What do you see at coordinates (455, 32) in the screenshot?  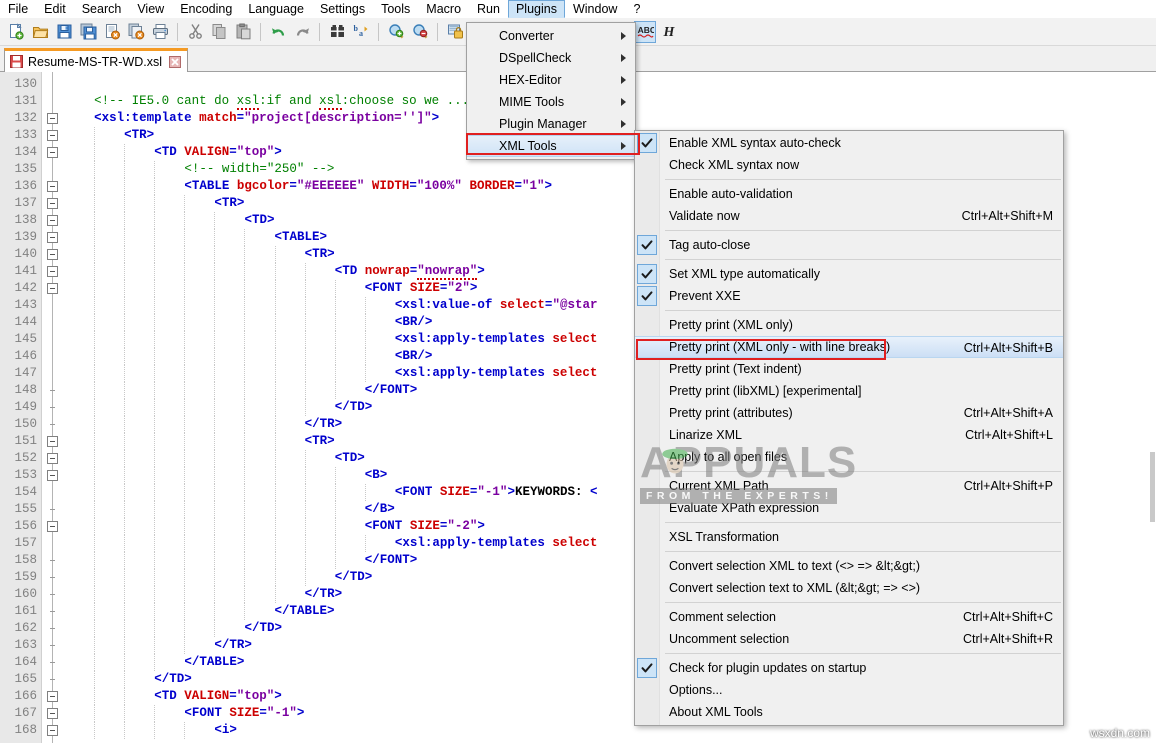 I see `sync-vertical-scroll-icon` at bounding box center [455, 32].